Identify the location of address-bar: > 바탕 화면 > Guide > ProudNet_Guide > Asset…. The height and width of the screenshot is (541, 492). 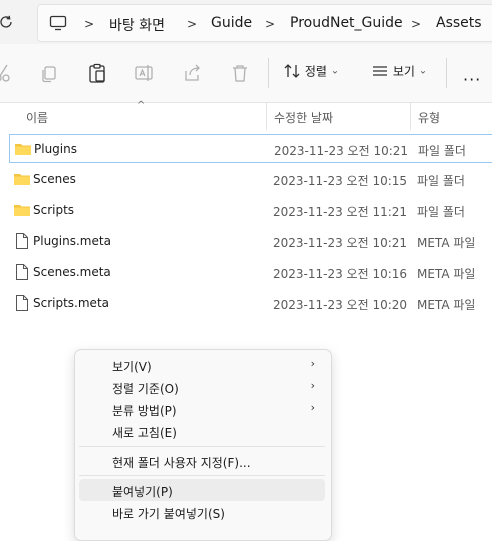
(264, 23).